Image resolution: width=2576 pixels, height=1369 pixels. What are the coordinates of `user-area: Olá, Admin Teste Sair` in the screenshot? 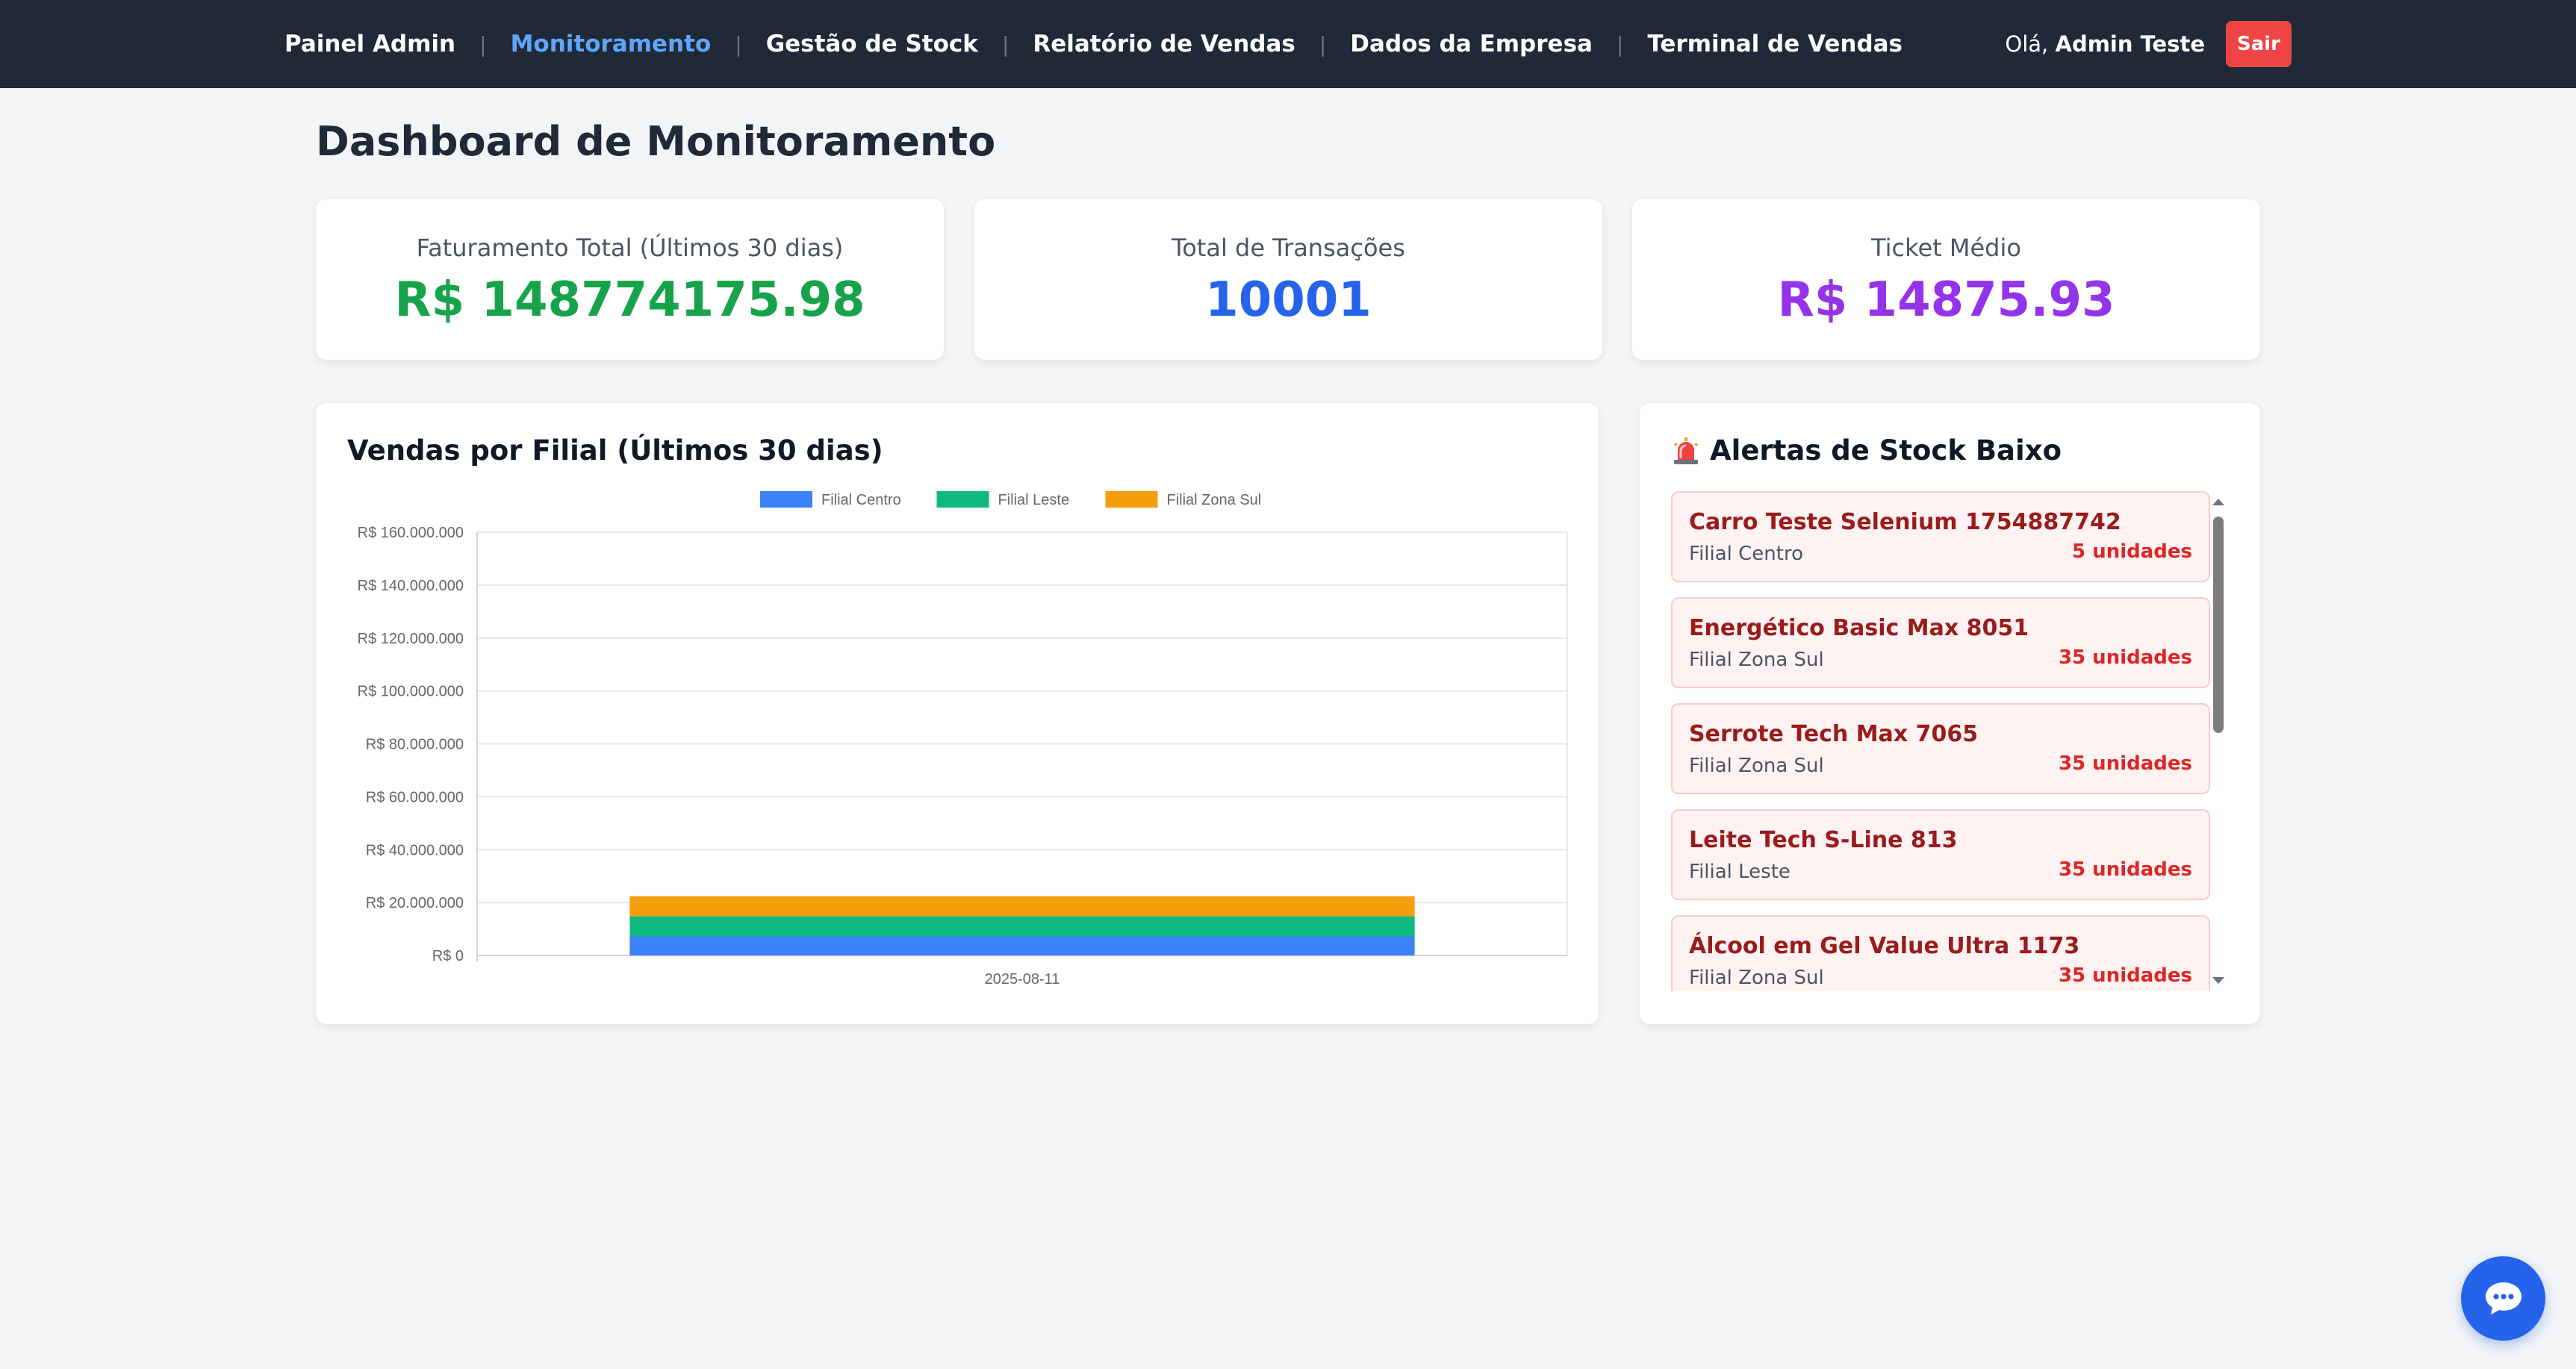 It's located at (2148, 44).